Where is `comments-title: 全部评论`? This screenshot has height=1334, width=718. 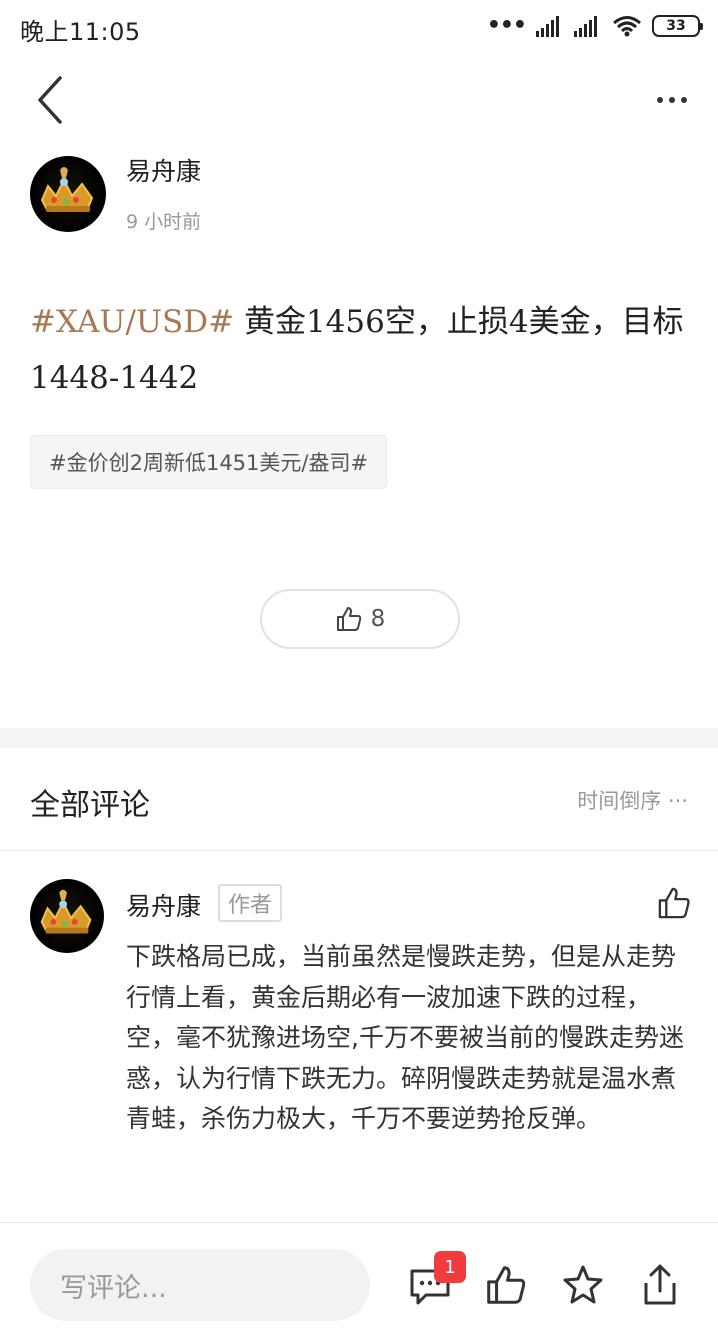
comments-title: 全部评论 is located at coordinates (90, 805).